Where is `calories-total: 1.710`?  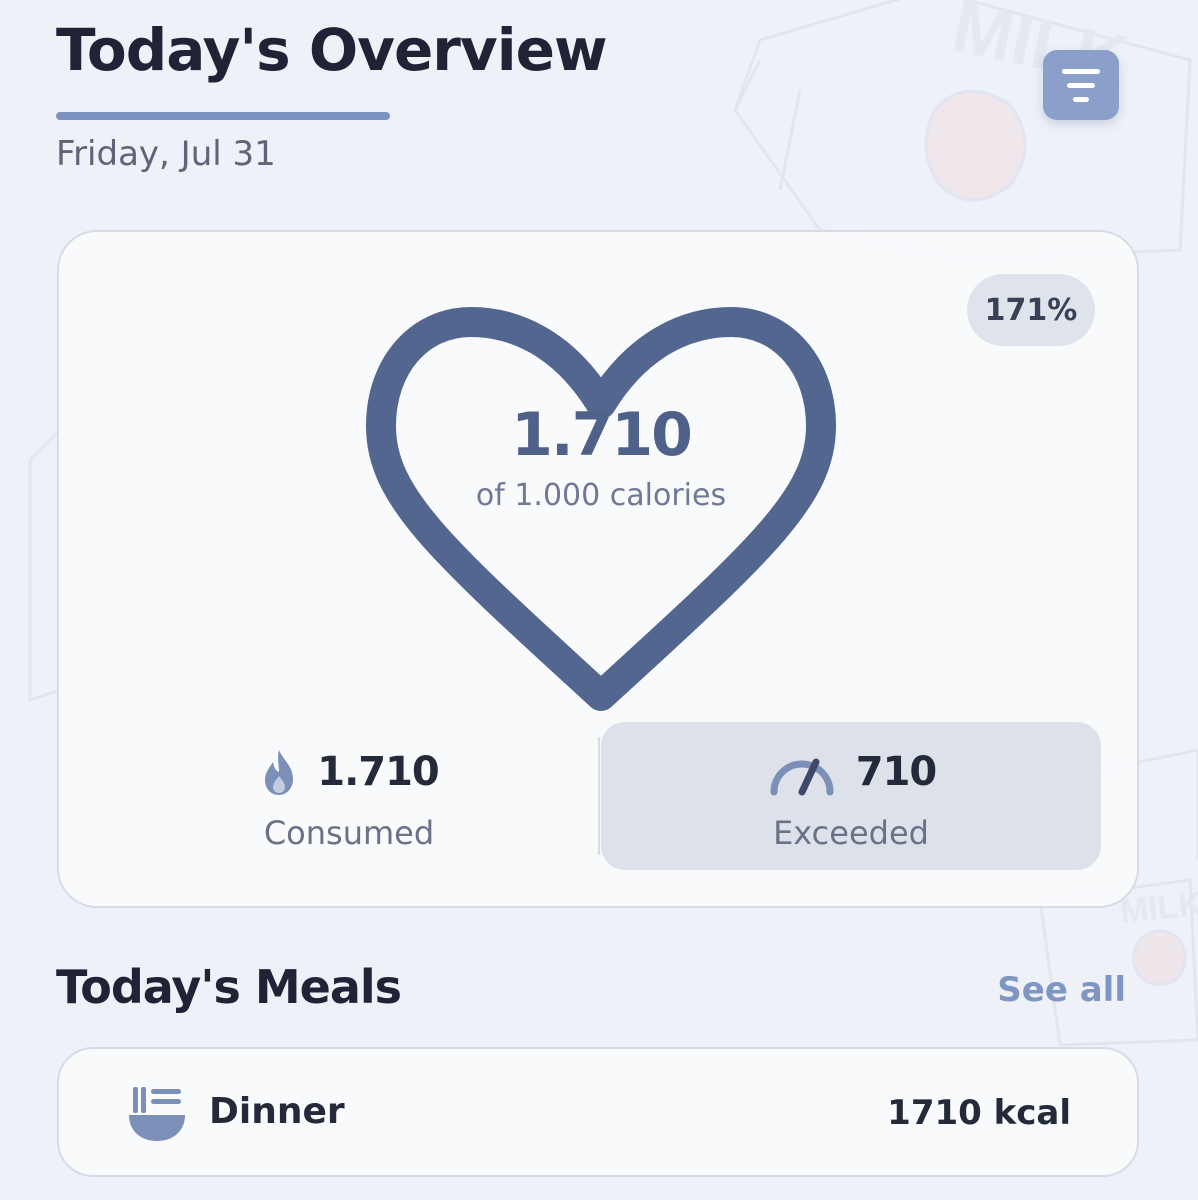
calories-total: 1.710 is located at coordinates (602, 435).